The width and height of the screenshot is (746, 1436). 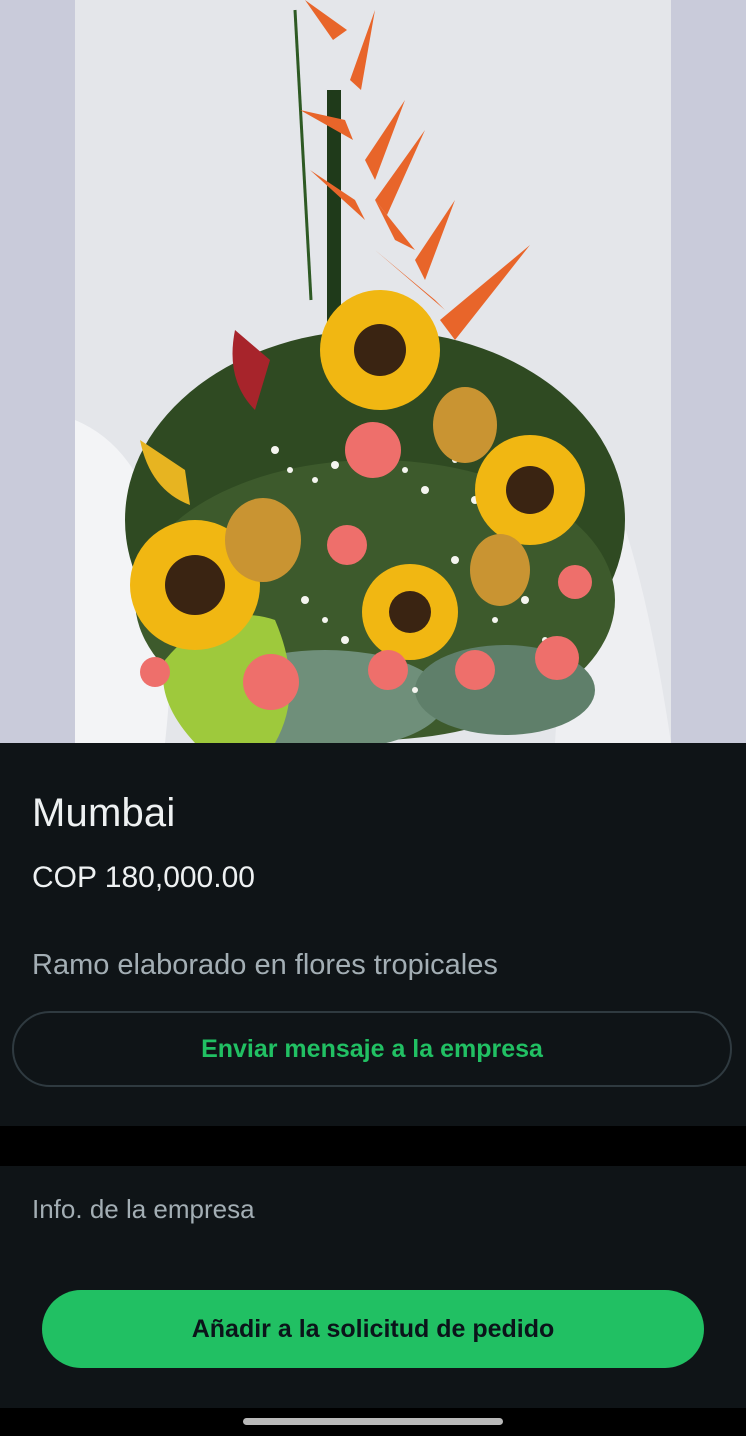 I want to click on product-price: COP 180,000.00, so click(x=143, y=877).